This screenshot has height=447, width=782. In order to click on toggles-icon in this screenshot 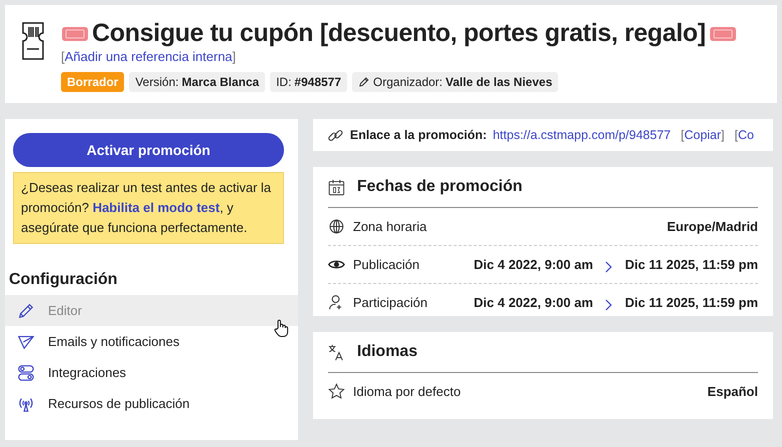, I will do `click(26, 373)`.